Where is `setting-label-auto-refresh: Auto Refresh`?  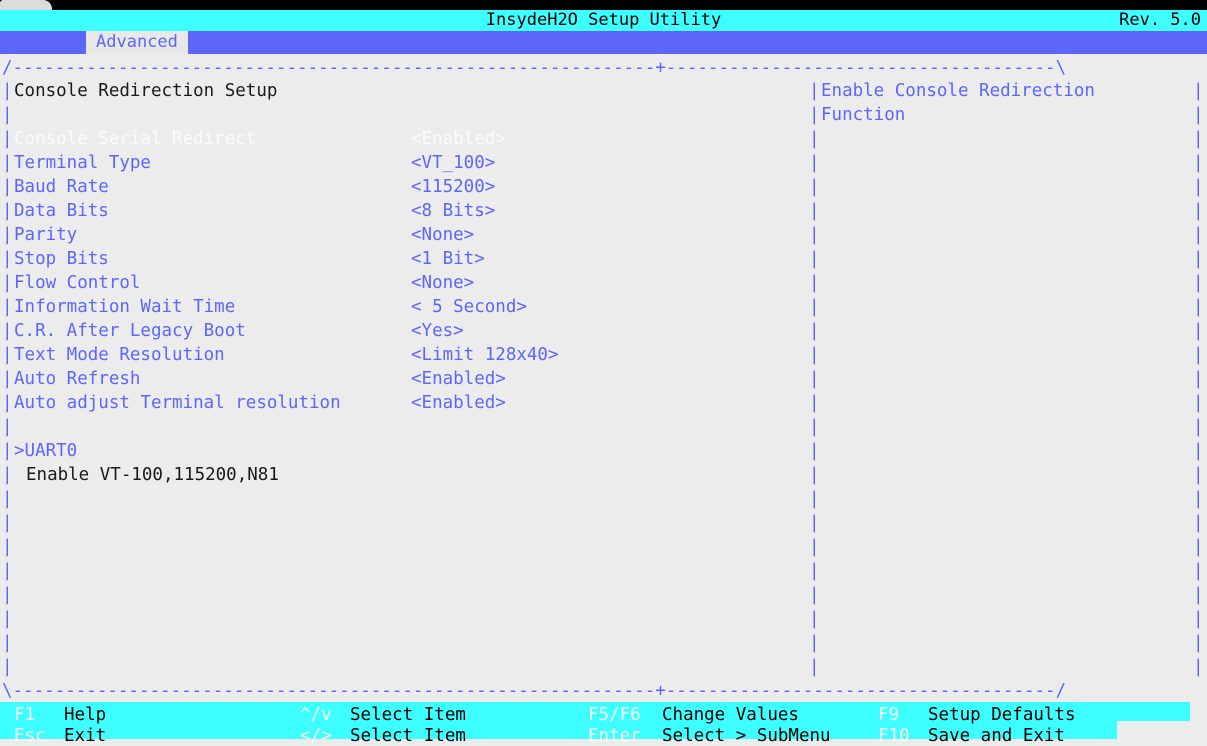
setting-label-auto-refresh: Auto Refresh is located at coordinates (77, 379).